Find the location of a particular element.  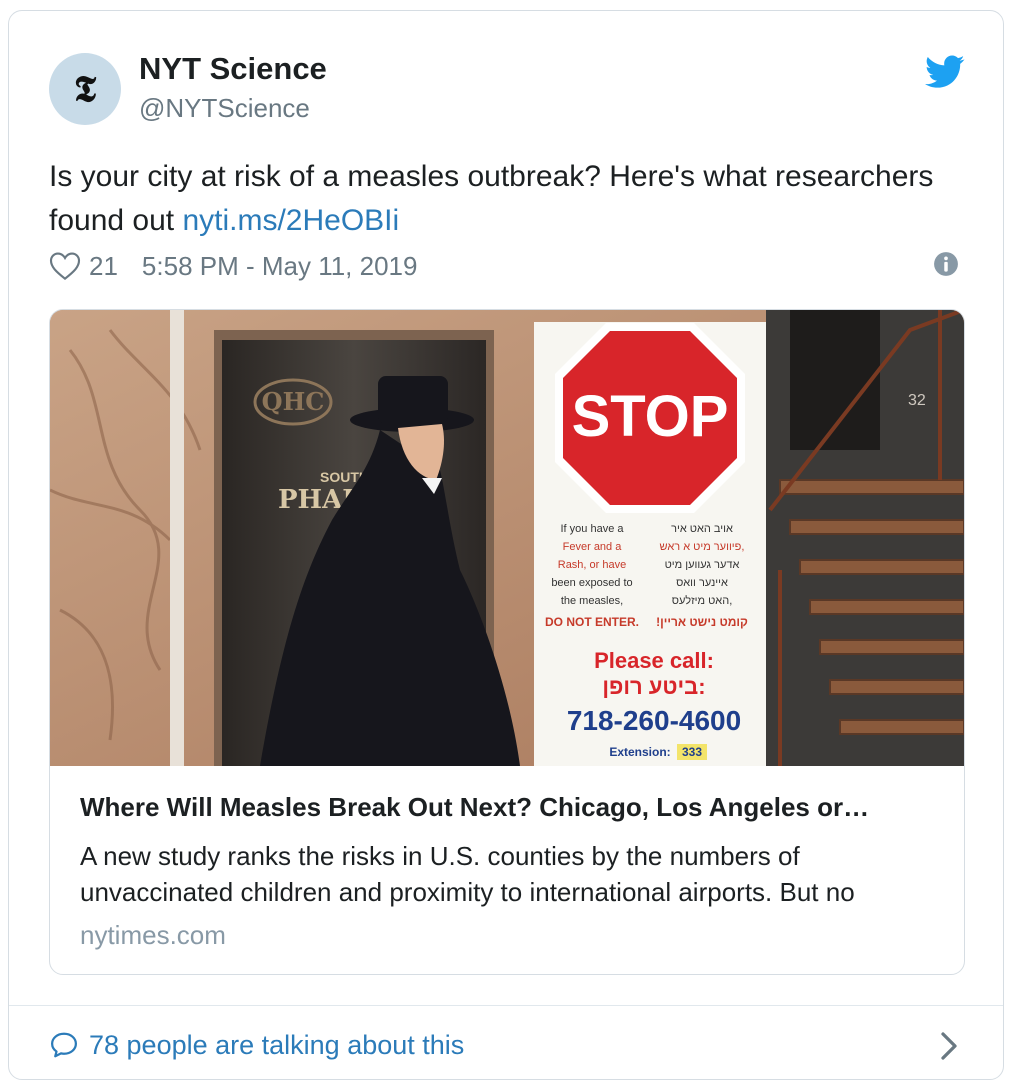

nyt-logo-icon: 𝕿 is located at coordinates (85, 89).